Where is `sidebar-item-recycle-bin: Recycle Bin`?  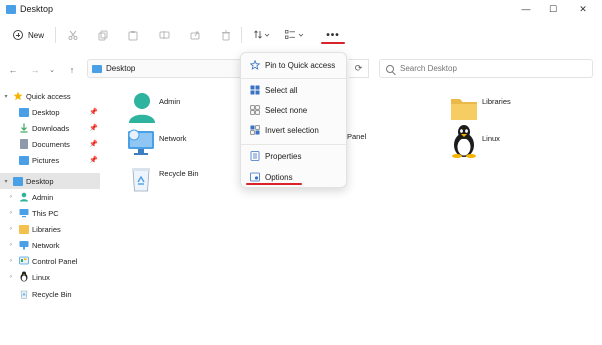 sidebar-item-recycle-bin: Recycle Bin is located at coordinates (50, 294).